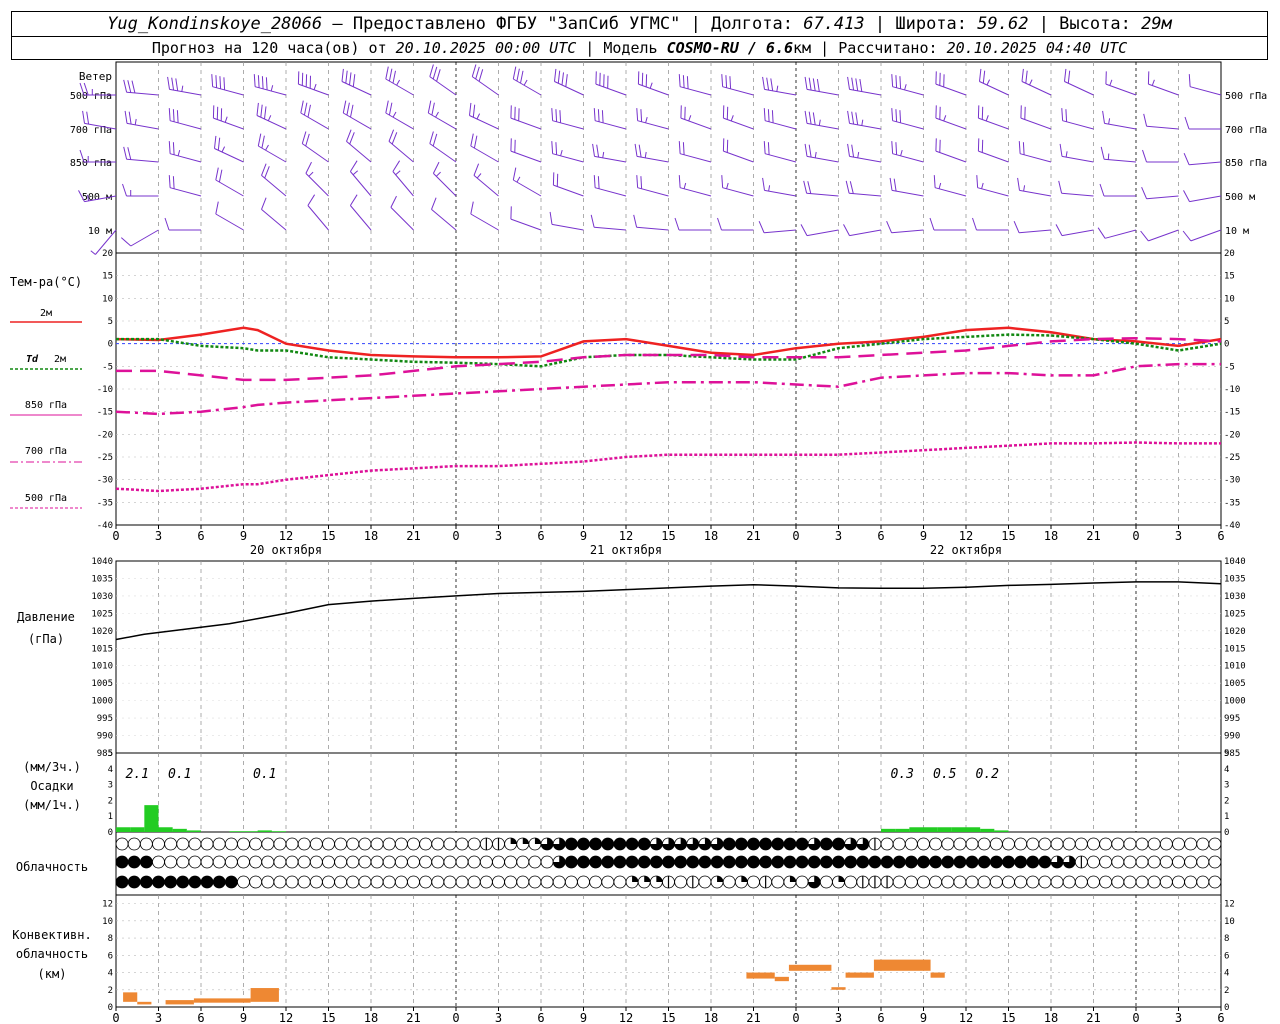 The height and width of the screenshot is (1024, 1280). What do you see at coordinates (966, 536) in the screenshot?
I see `time-tick-label: 12` at bounding box center [966, 536].